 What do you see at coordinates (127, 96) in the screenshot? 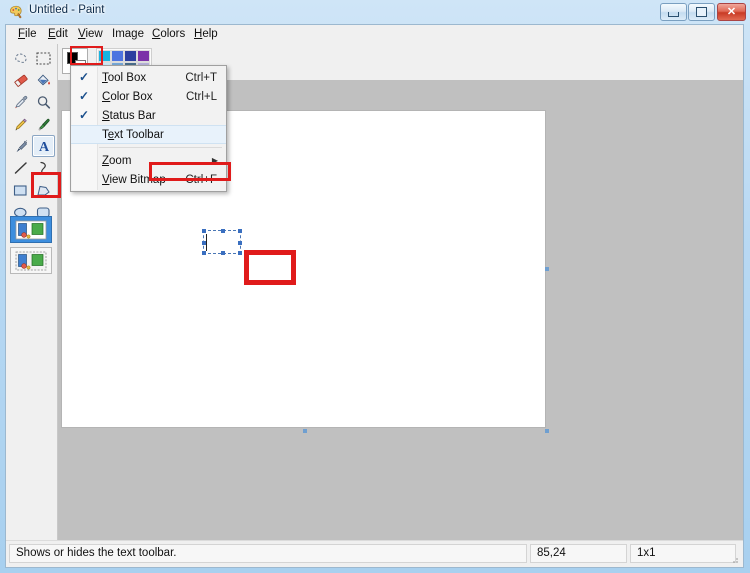
I see `menu-item-label: Color Box` at bounding box center [127, 96].